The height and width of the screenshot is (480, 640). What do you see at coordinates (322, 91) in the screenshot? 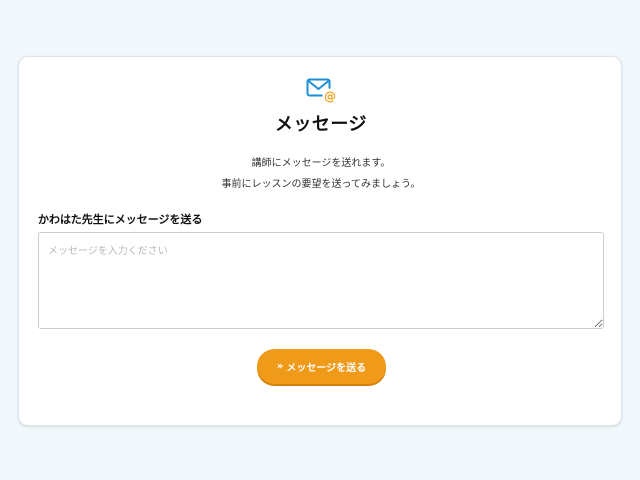
I see `mail-at-icon: @` at bounding box center [322, 91].